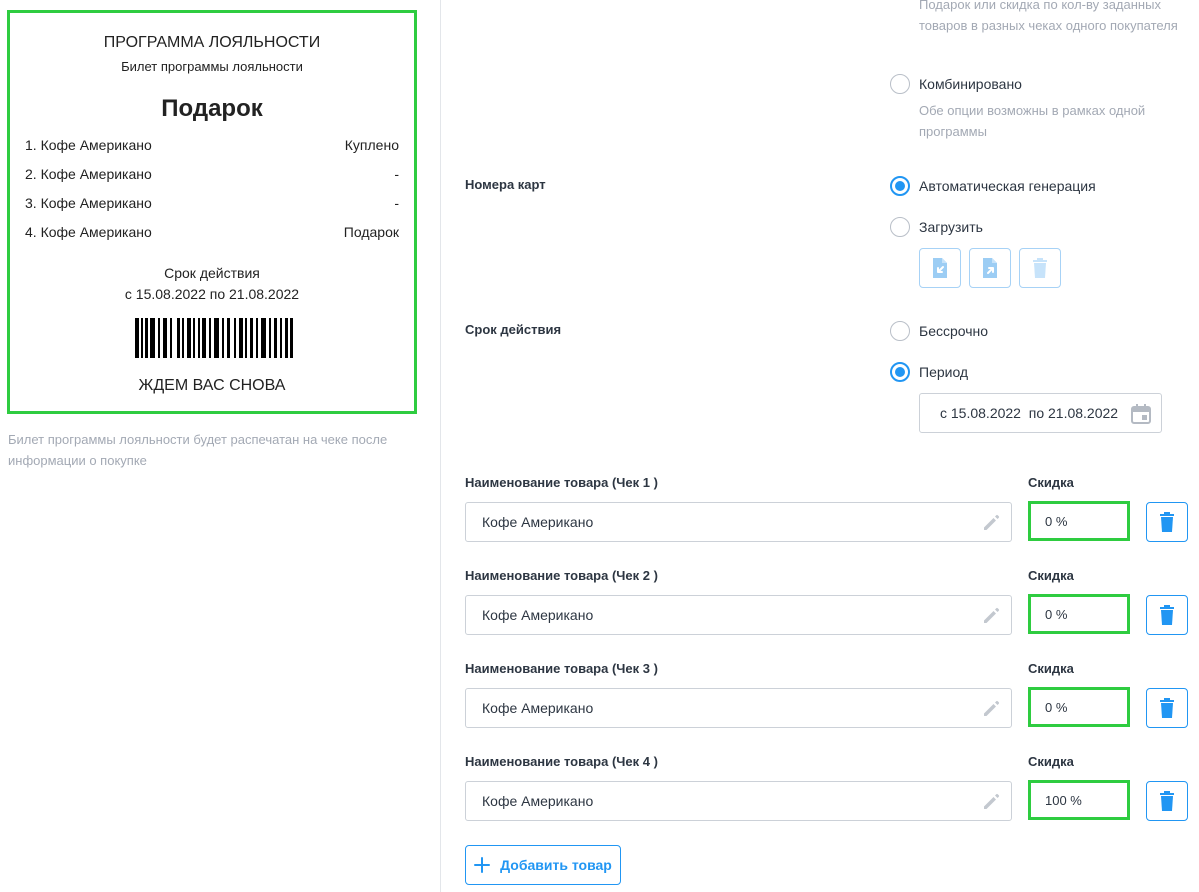  I want to click on ticket-item-status: Подарок, so click(371, 232).